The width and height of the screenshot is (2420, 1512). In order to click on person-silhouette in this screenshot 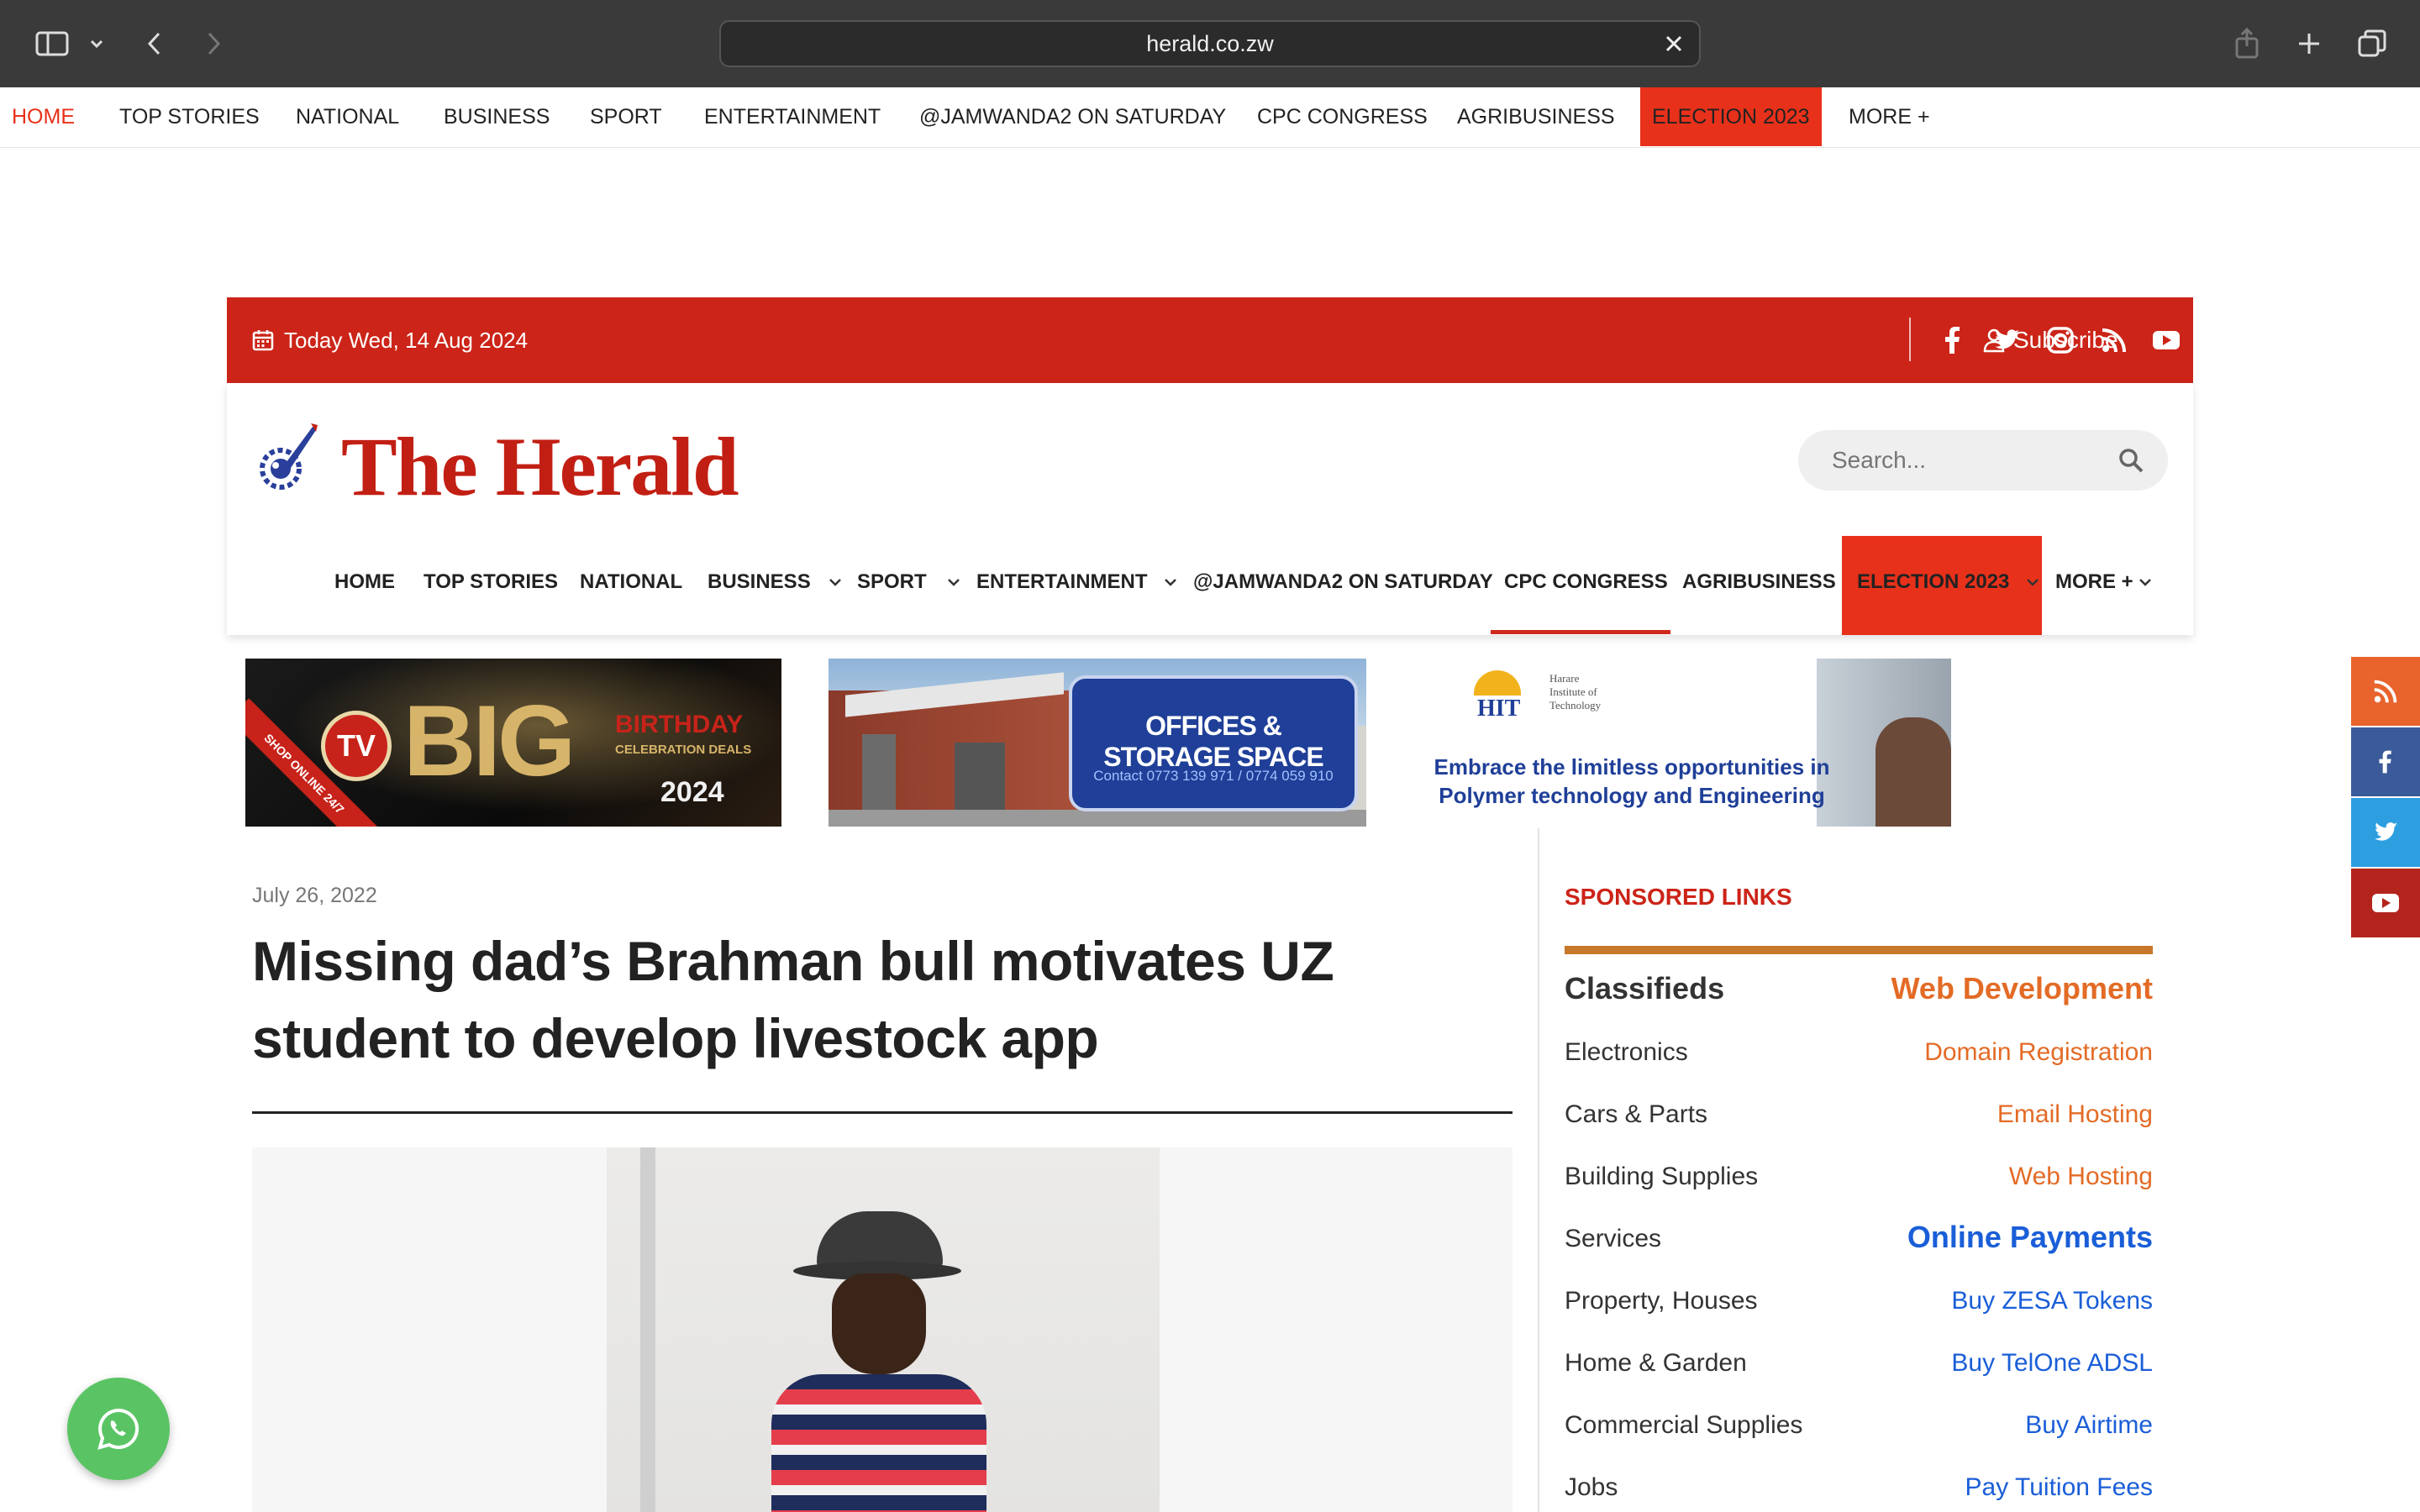, I will do `click(1914, 772)`.